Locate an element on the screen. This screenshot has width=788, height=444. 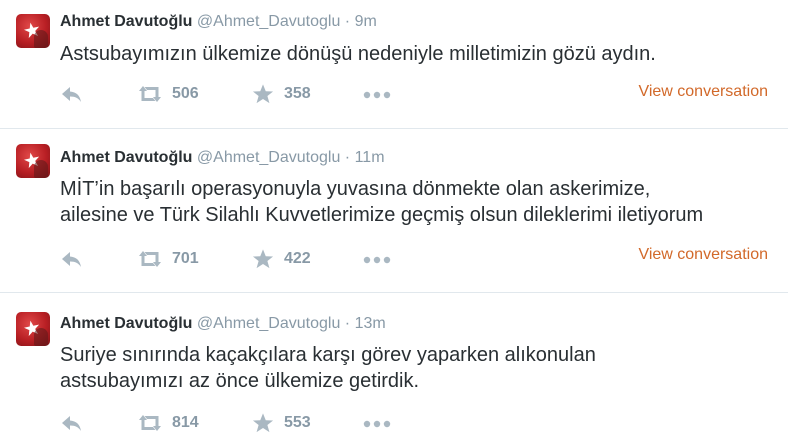
tweet-header: Ahmet Davutoğlu @Ahmet_Davutoglu · 13m is located at coordinates (223, 324).